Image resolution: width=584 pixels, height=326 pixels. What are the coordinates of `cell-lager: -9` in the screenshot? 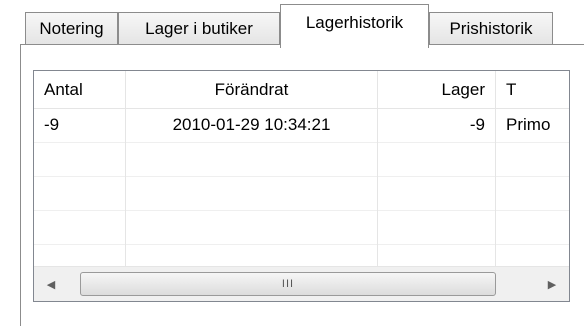 It's located at (437, 125).